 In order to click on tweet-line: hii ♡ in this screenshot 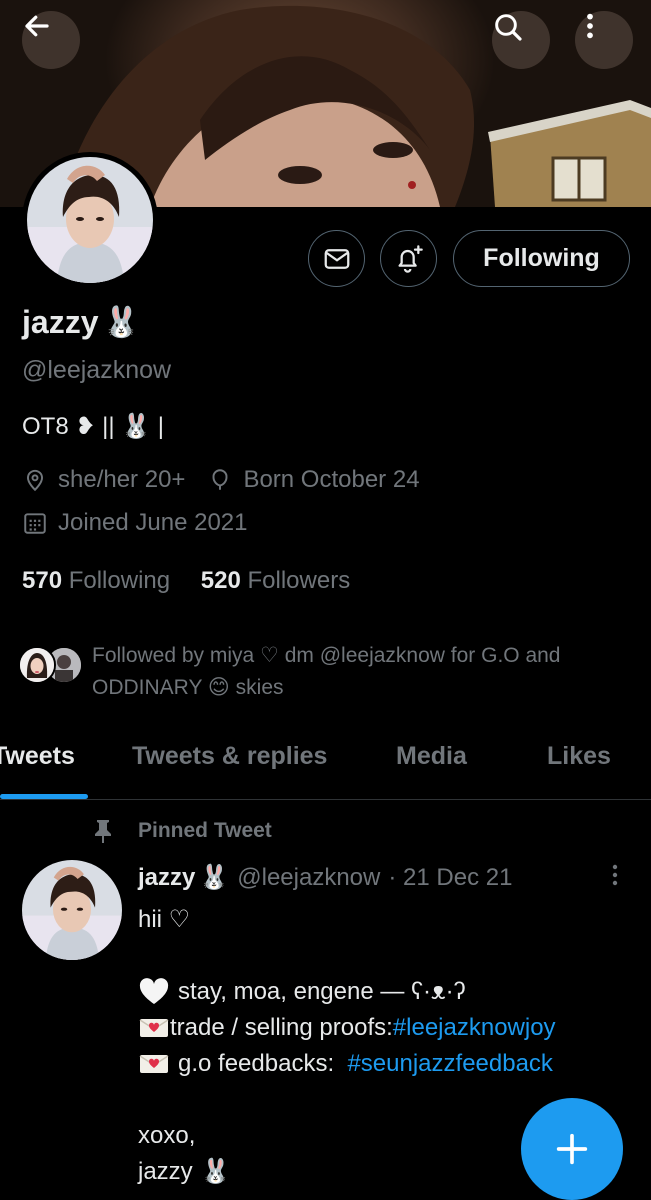, I will do `click(164, 919)`.